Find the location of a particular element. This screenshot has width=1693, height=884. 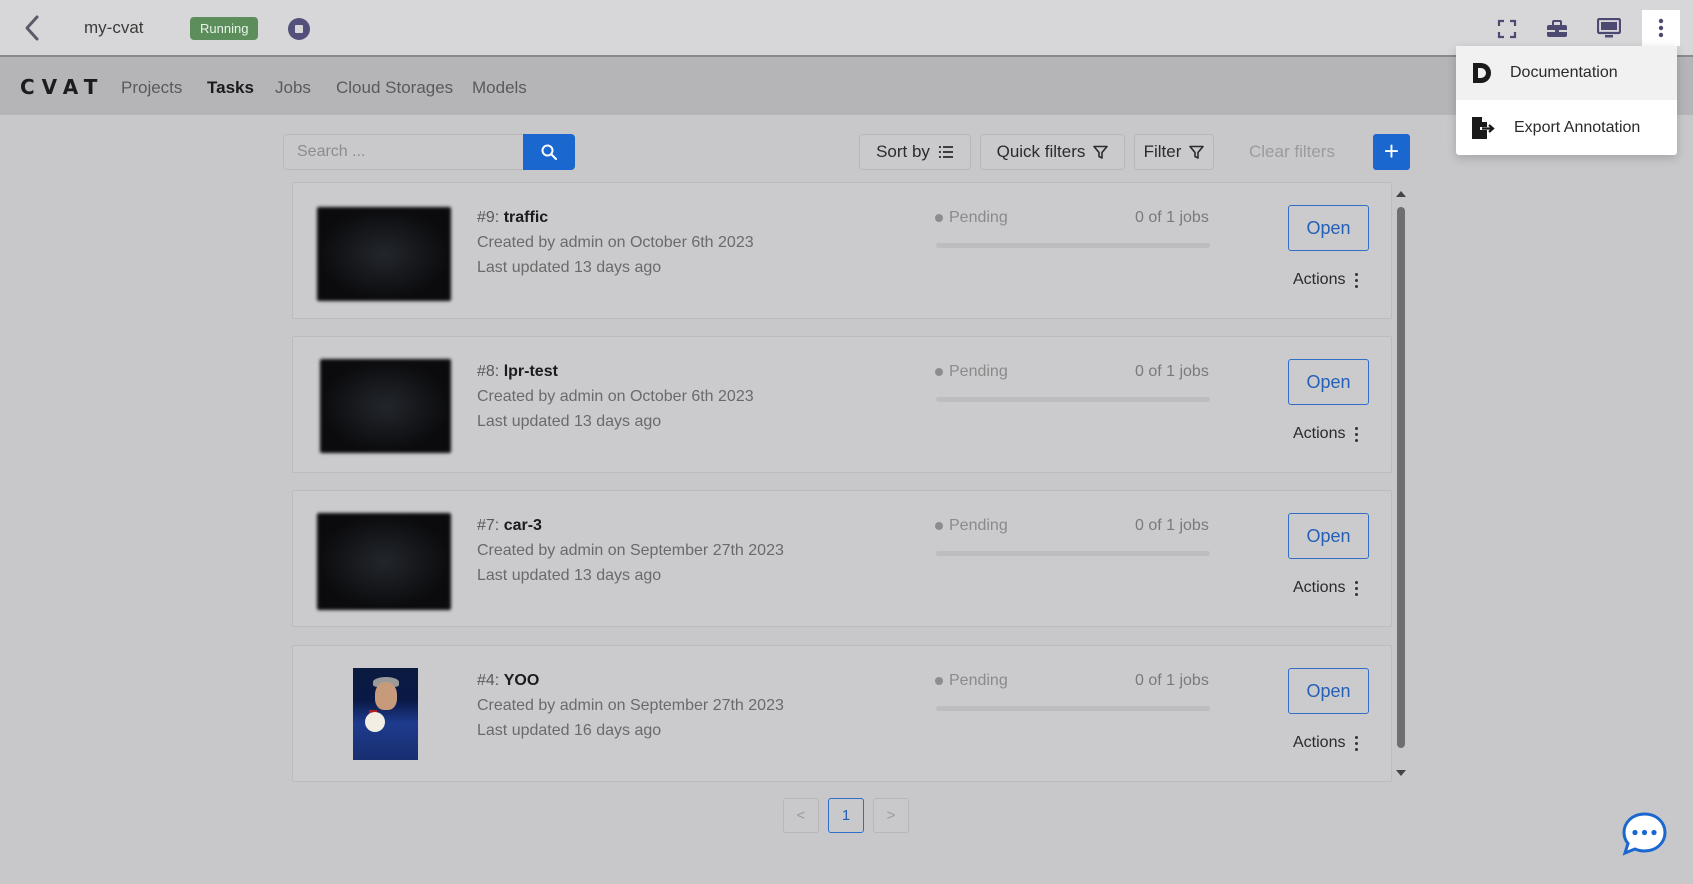

search-input is located at coordinates (403, 152).